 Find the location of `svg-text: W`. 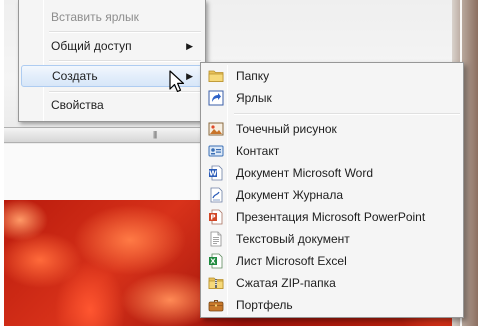

svg-text: W is located at coordinates (213, 174).